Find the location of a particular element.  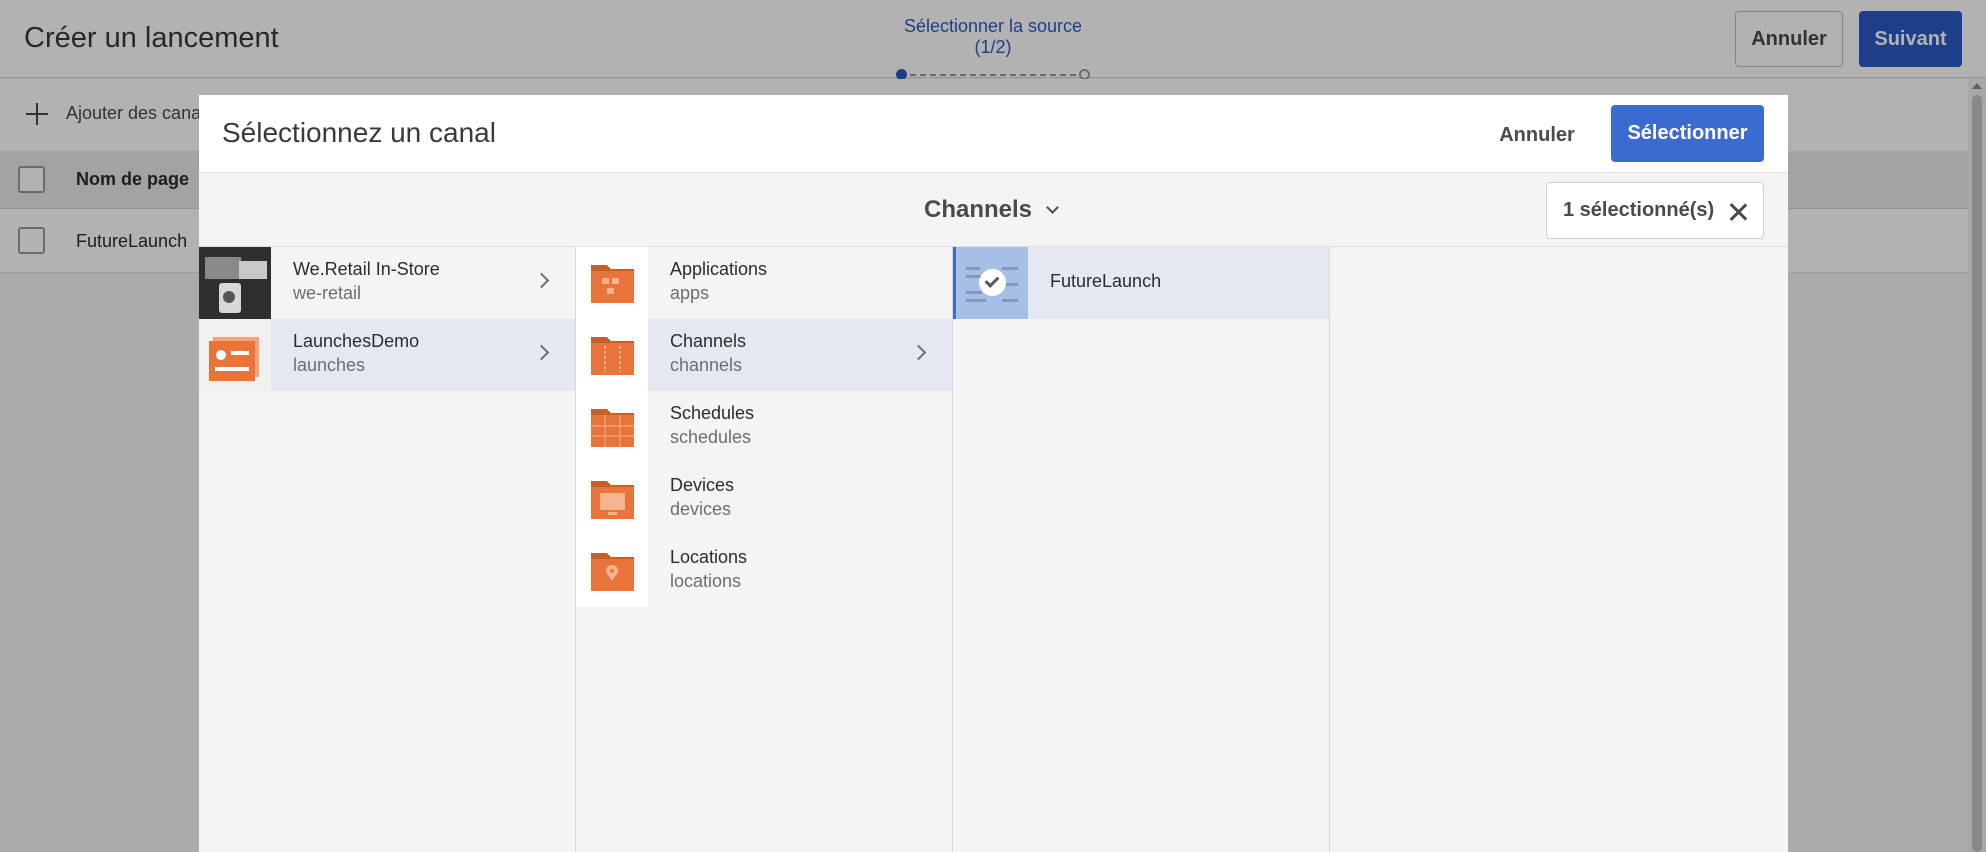

check-mark is located at coordinates (992, 280).